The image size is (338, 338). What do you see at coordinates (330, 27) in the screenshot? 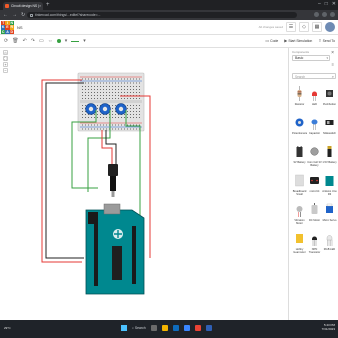
I see `avatar` at bounding box center [330, 27].